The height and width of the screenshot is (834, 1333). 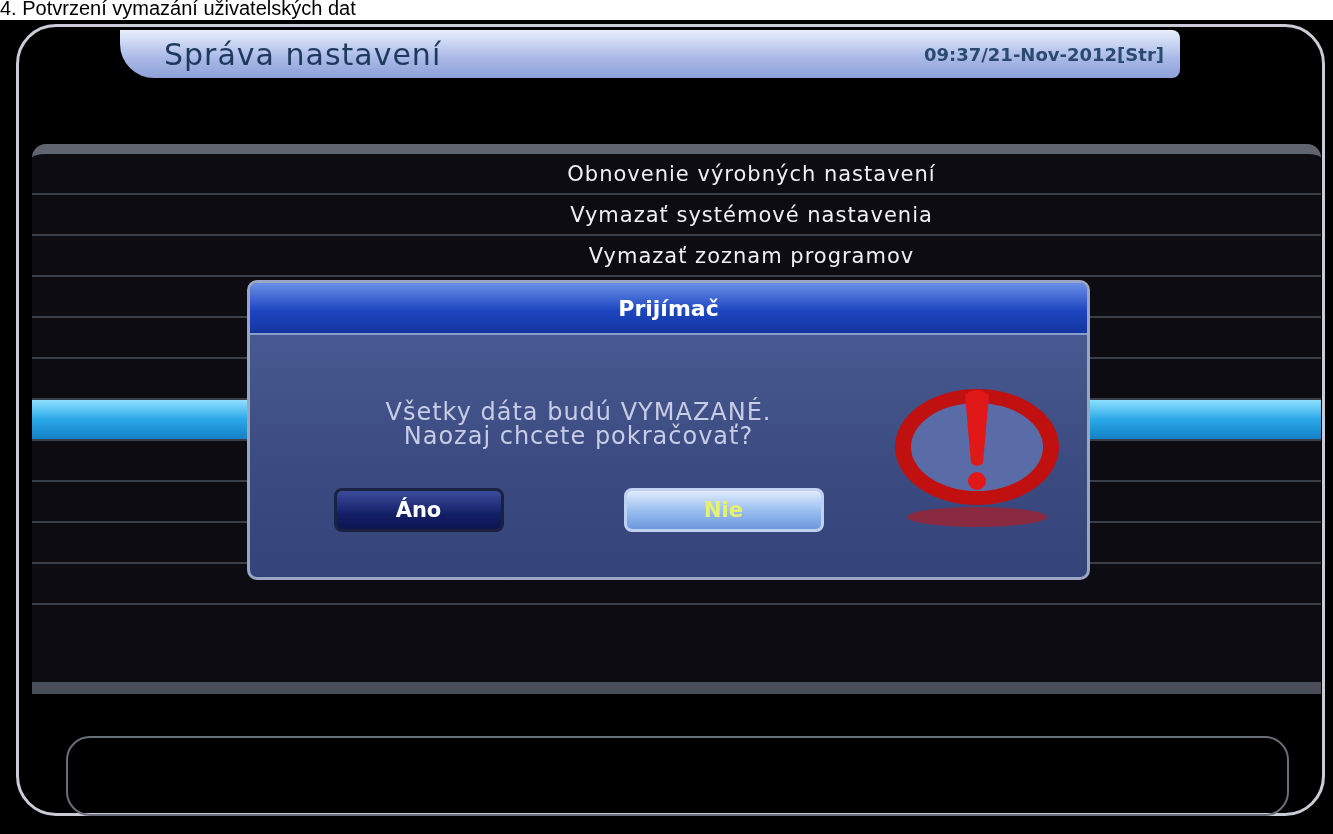 I want to click on menu-item: Vymazať zoznam programov, so click(x=676, y=255).